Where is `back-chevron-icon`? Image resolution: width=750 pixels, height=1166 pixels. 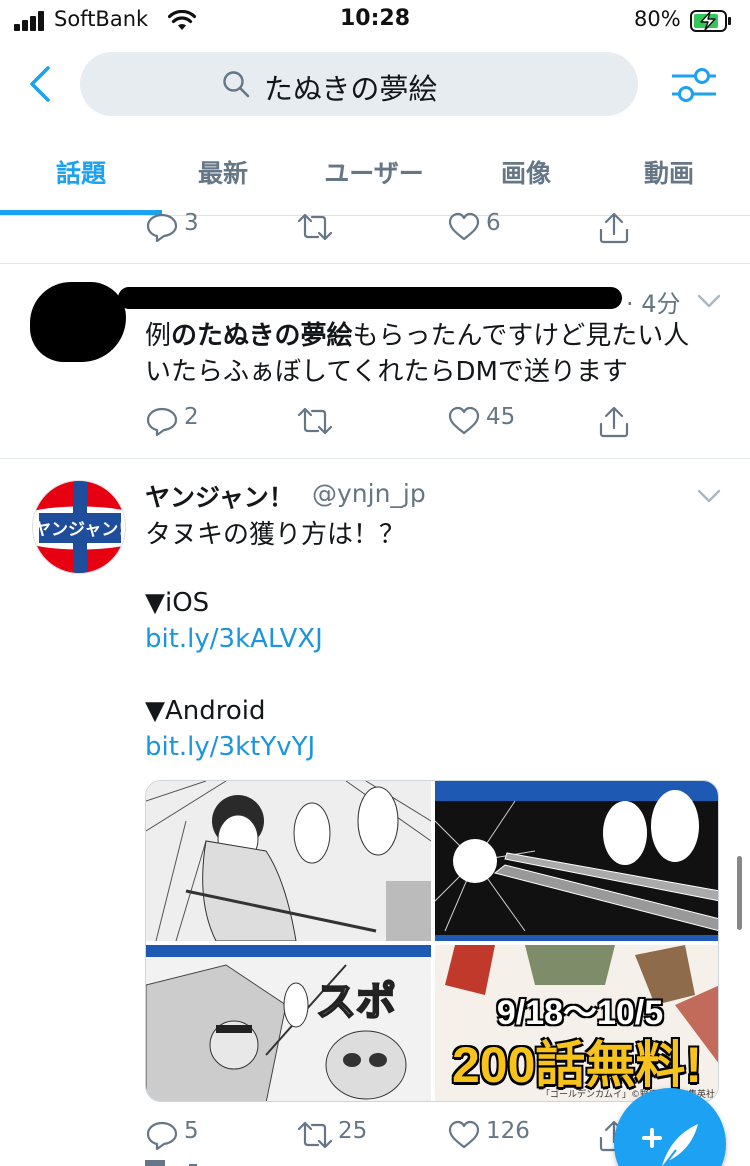 back-chevron-icon is located at coordinates (40, 84).